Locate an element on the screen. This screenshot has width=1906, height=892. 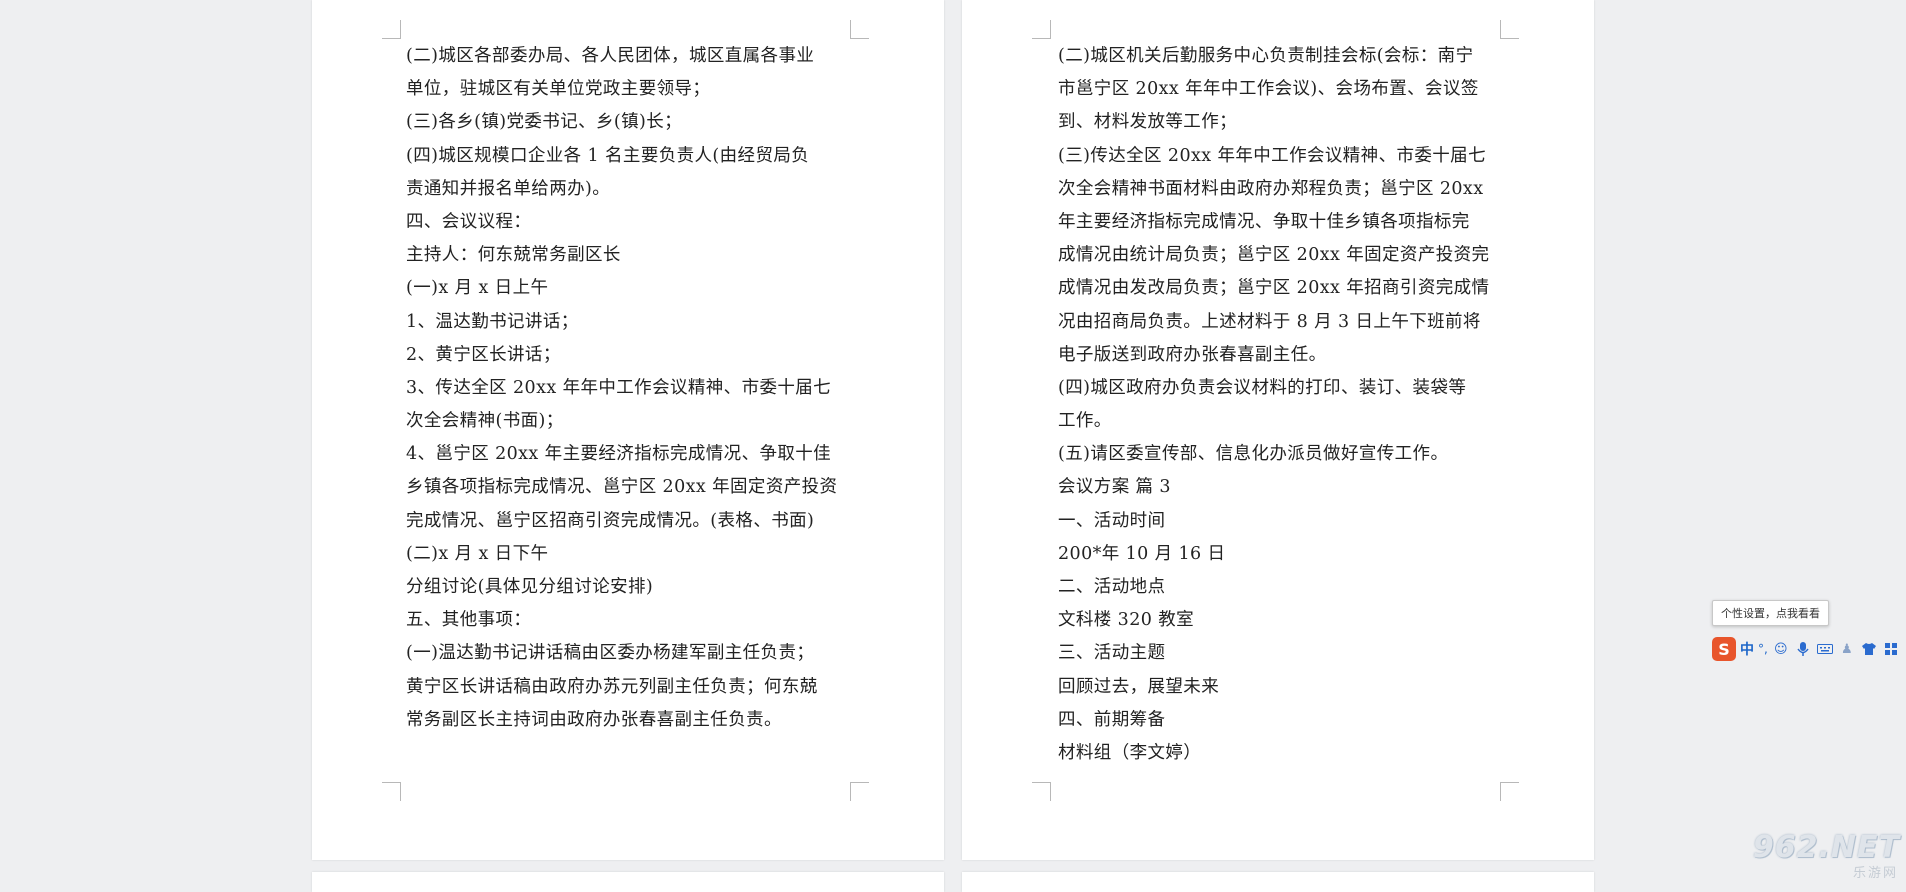
text-line: (三)各乡(镇)党委书记、乡(镇)长； is located at coordinates (544, 122).